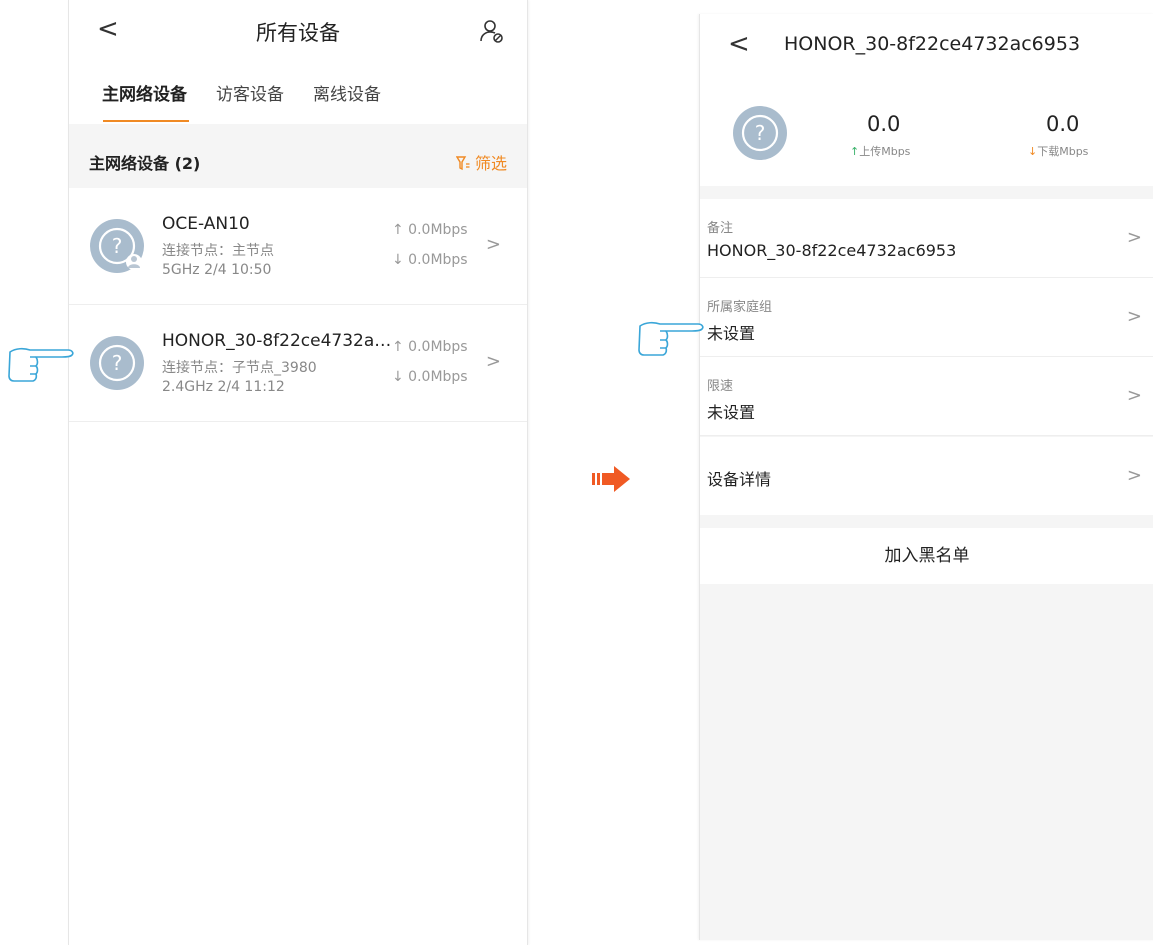  What do you see at coordinates (223, 387) in the screenshot?
I see `device-band-time: 2.4GHz 2/4 11:12` at bounding box center [223, 387].